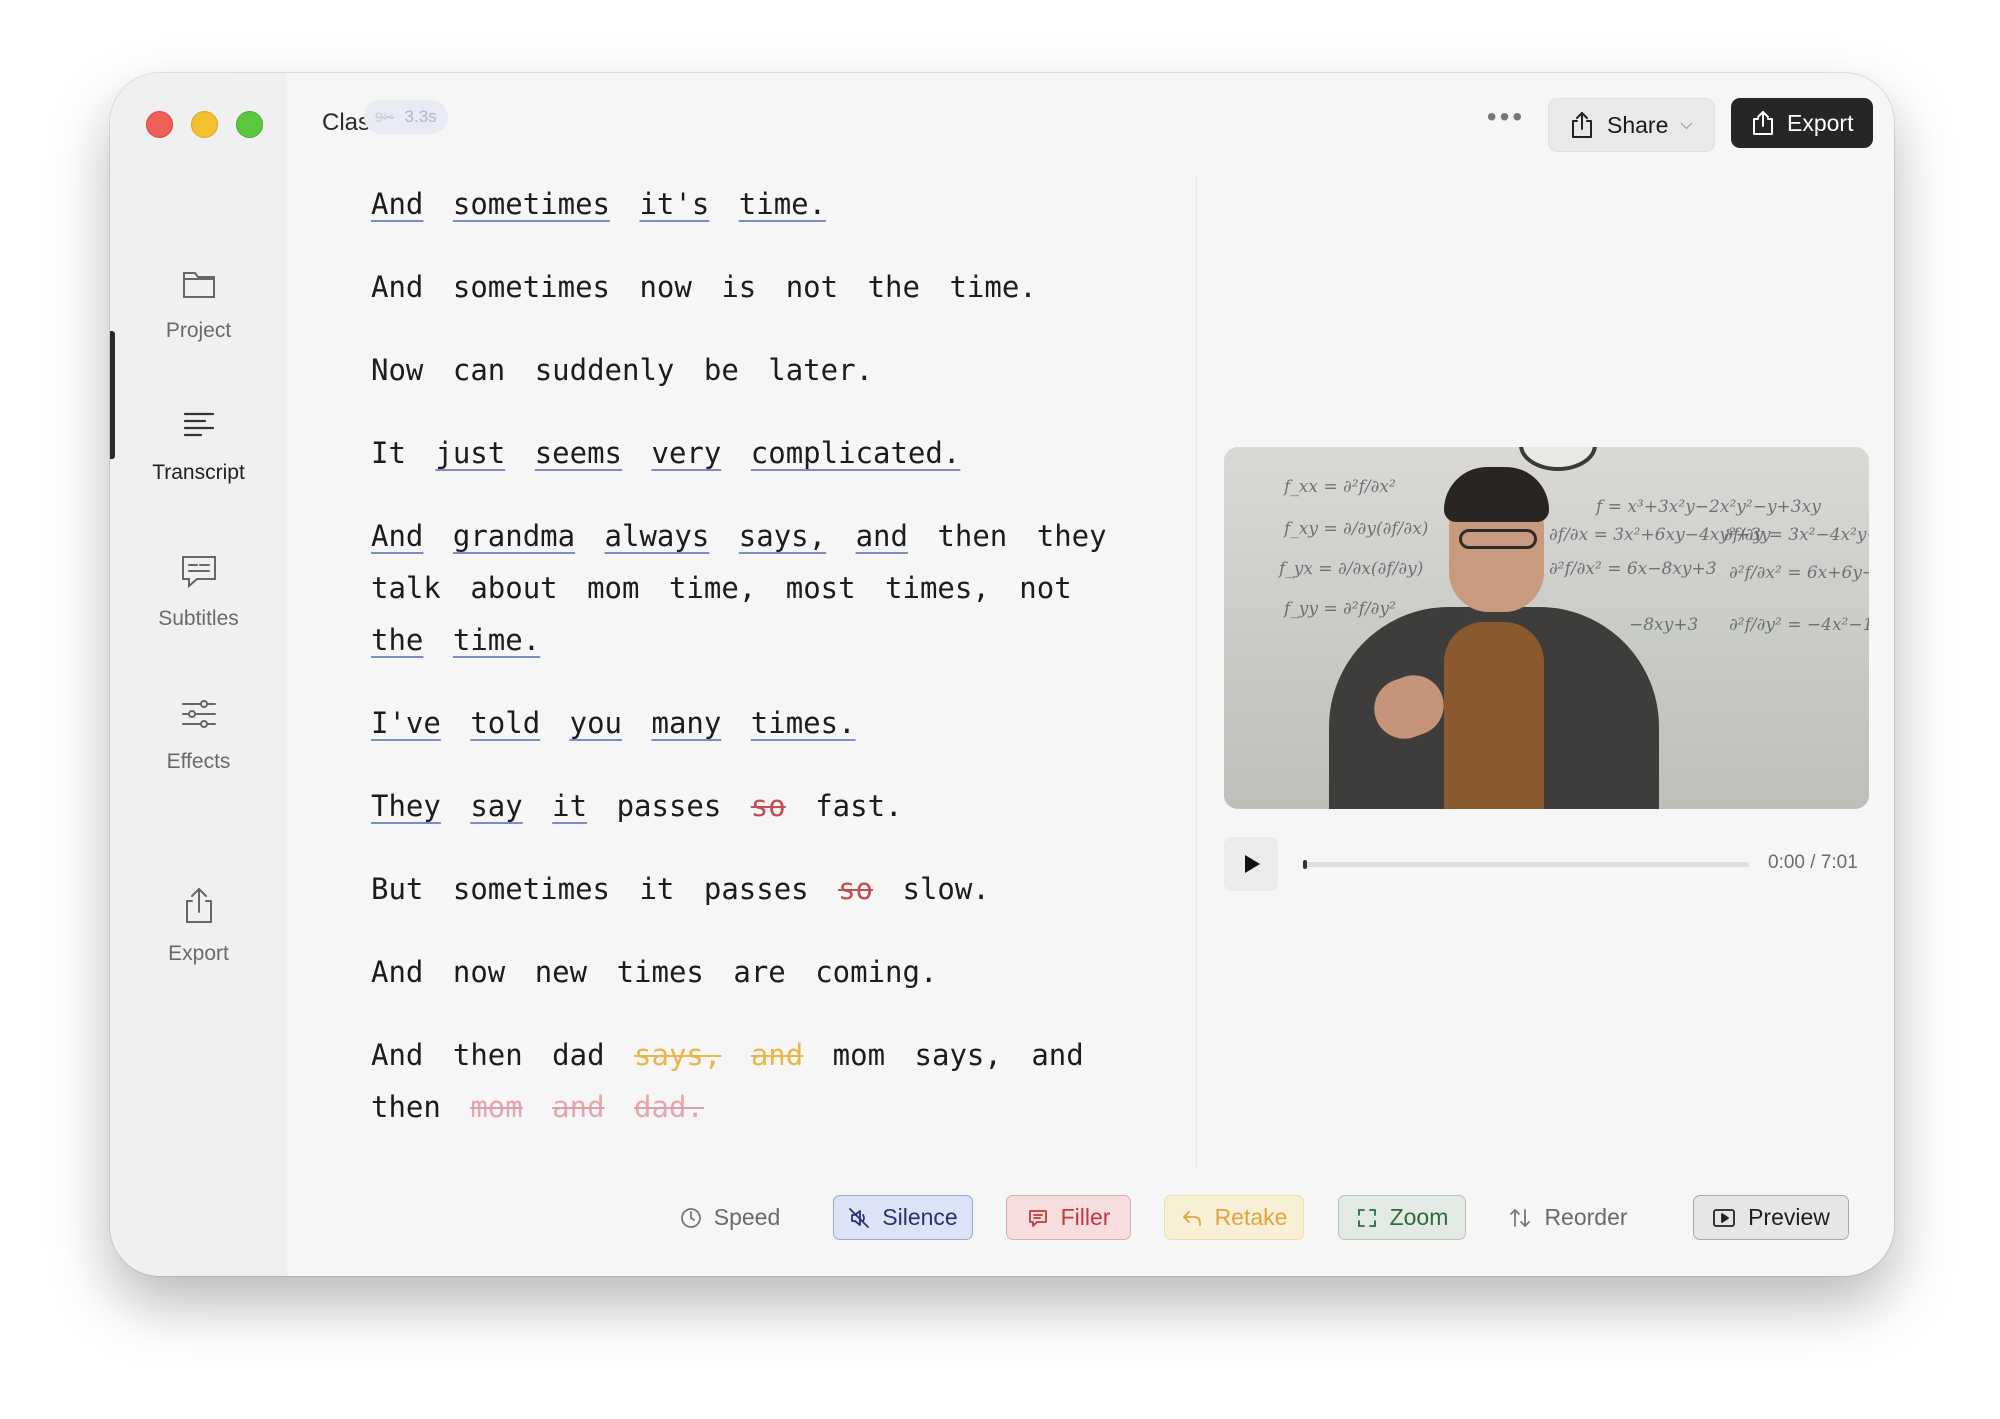 The image size is (2000, 1419). What do you see at coordinates (1526, 864) in the screenshot?
I see `playback-progress-bar` at bounding box center [1526, 864].